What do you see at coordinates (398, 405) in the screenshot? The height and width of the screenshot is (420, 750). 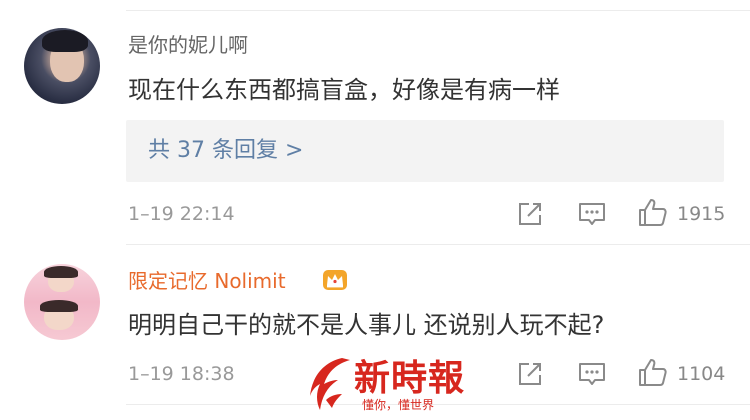 I see `watermark-slogan: 懂你，懂世界` at bounding box center [398, 405].